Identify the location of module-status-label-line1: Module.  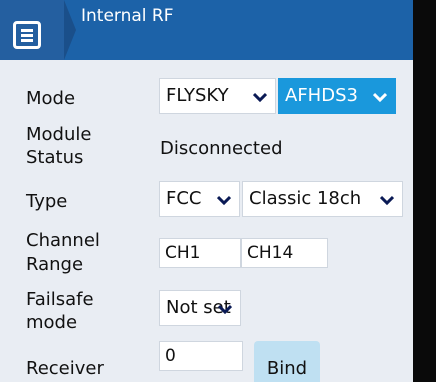
(59, 134).